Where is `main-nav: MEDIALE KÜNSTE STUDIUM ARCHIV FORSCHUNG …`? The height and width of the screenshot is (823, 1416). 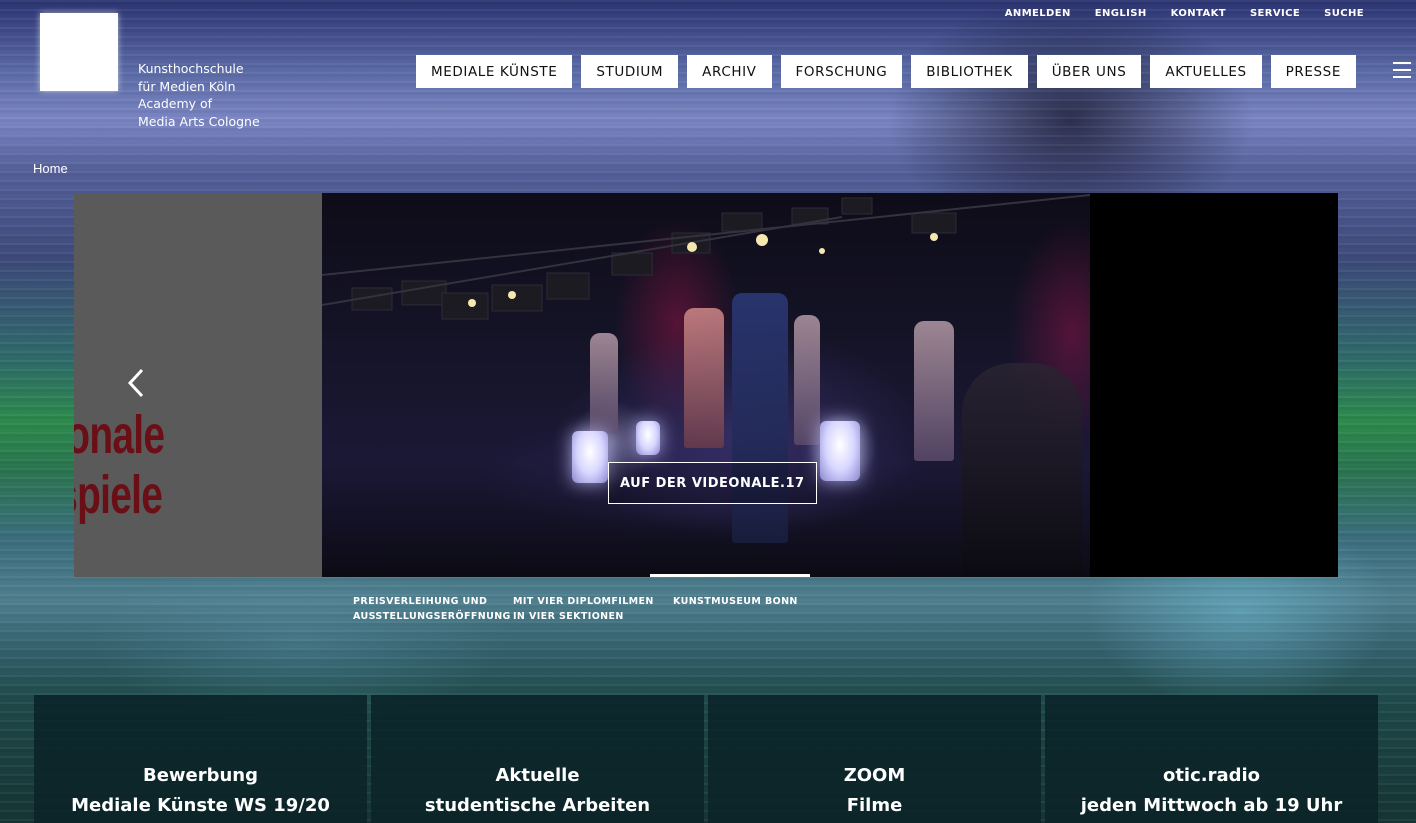 main-nav: MEDIALE KÜNSTE STUDIUM ARCHIV FORSCHUNG … is located at coordinates (886, 71).